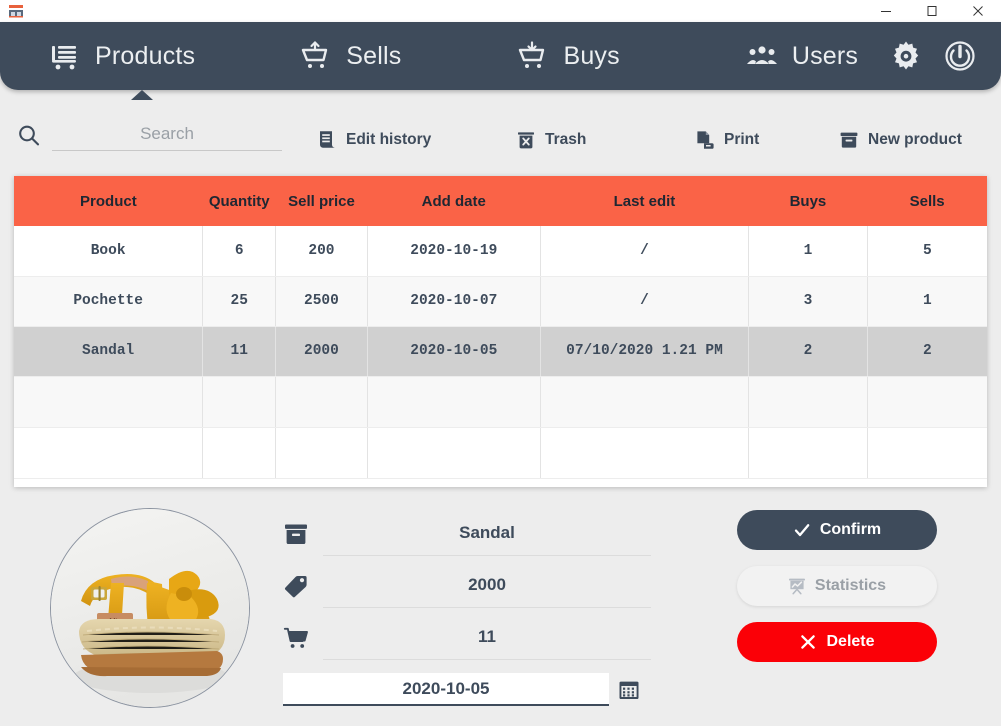  Describe the element at coordinates (374, 55) in the screenshot. I see `nav-label-sells: Sells` at that location.